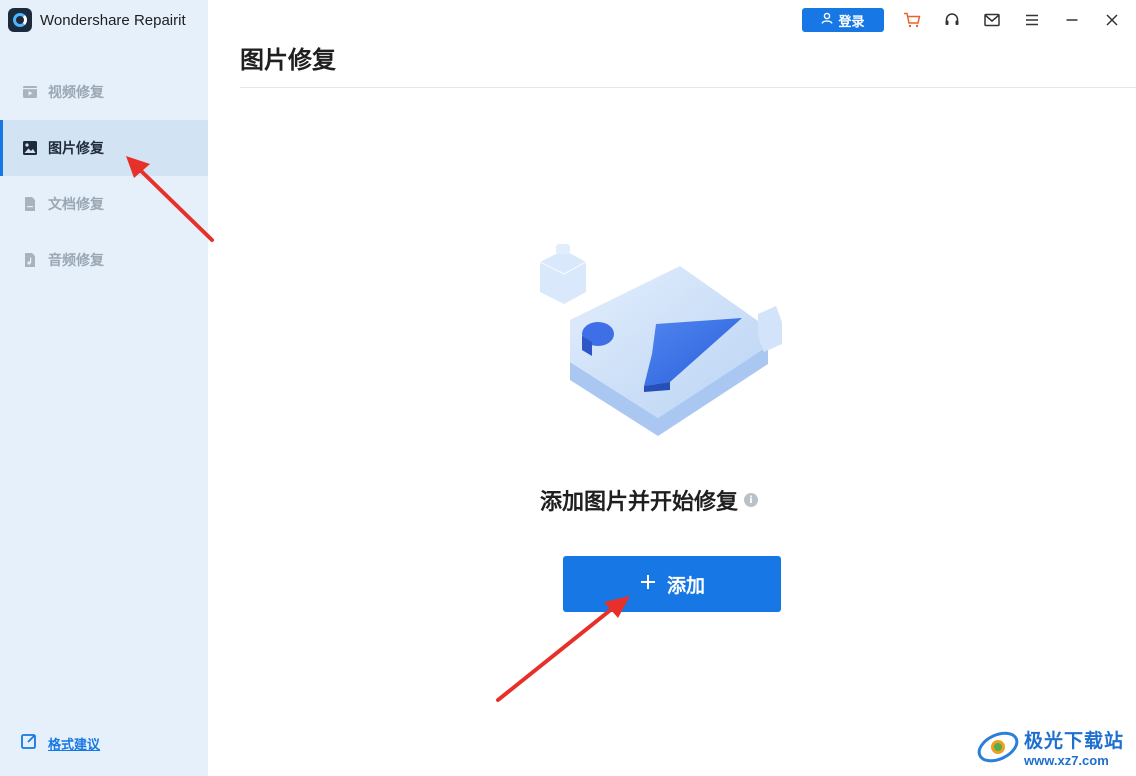  What do you see at coordinates (76, 261) in the screenshot?
I see `sidebar-item-label: 音频修复` at bounding box center [76, 261].